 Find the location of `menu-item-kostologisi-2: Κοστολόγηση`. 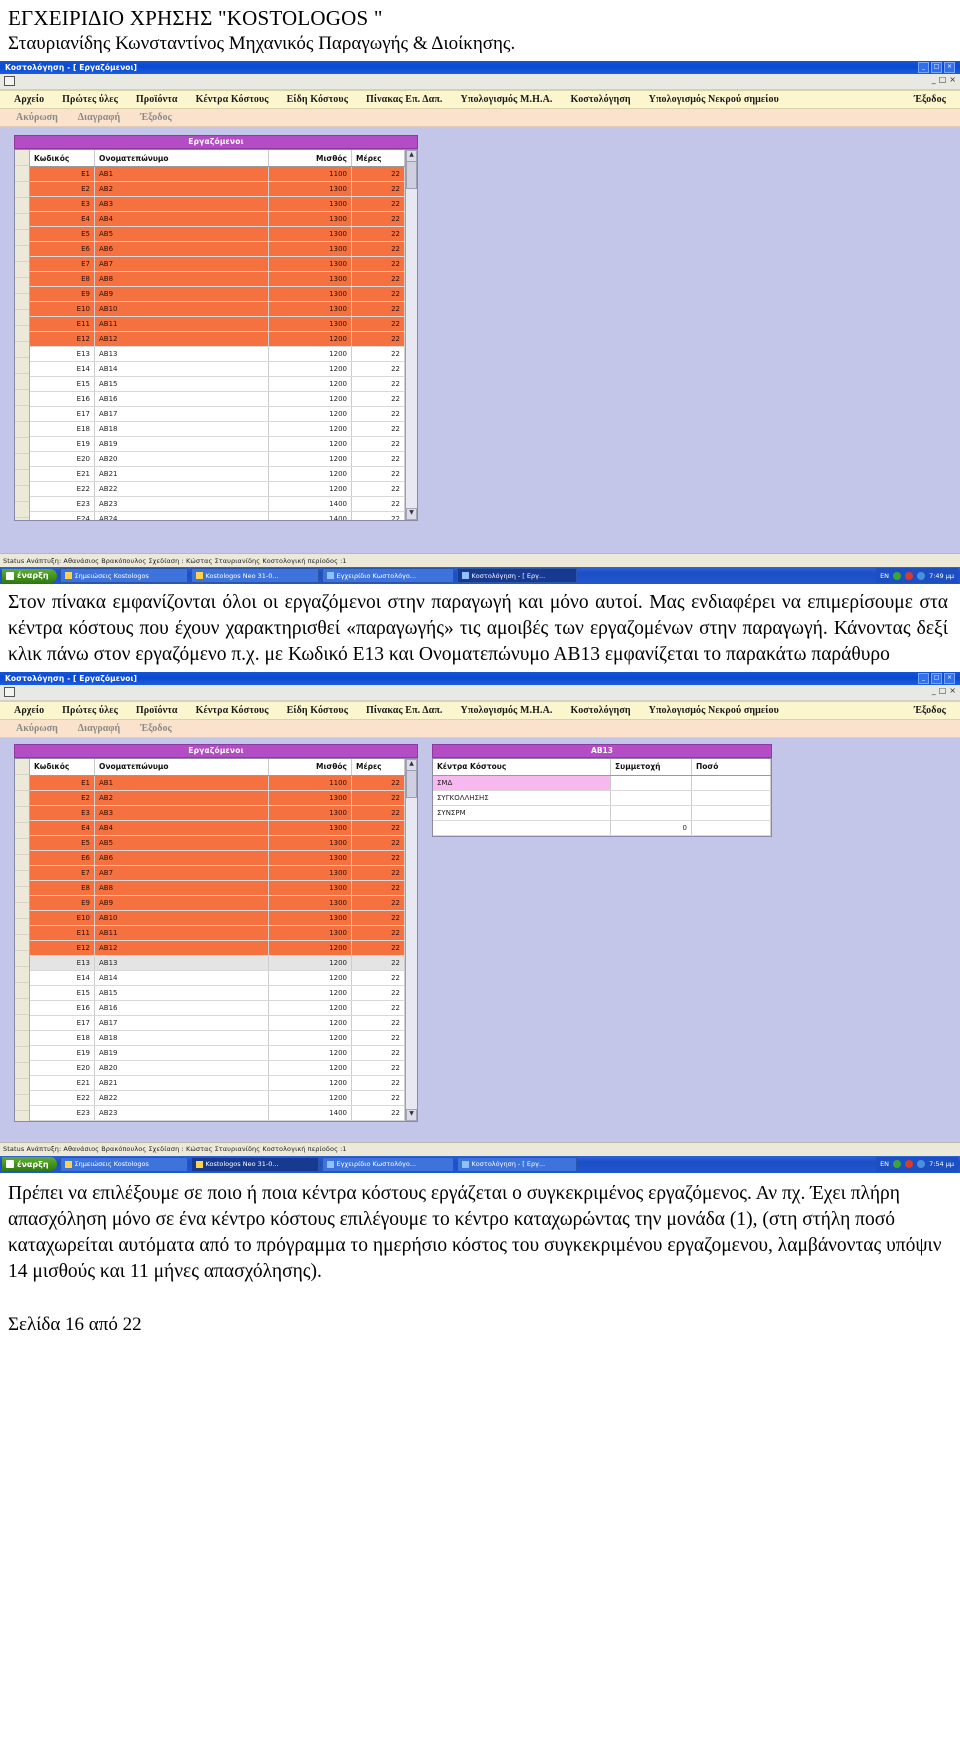

menu-item-kostologisi-2: Κοστολόγηση is located at coordinates (601, 710).